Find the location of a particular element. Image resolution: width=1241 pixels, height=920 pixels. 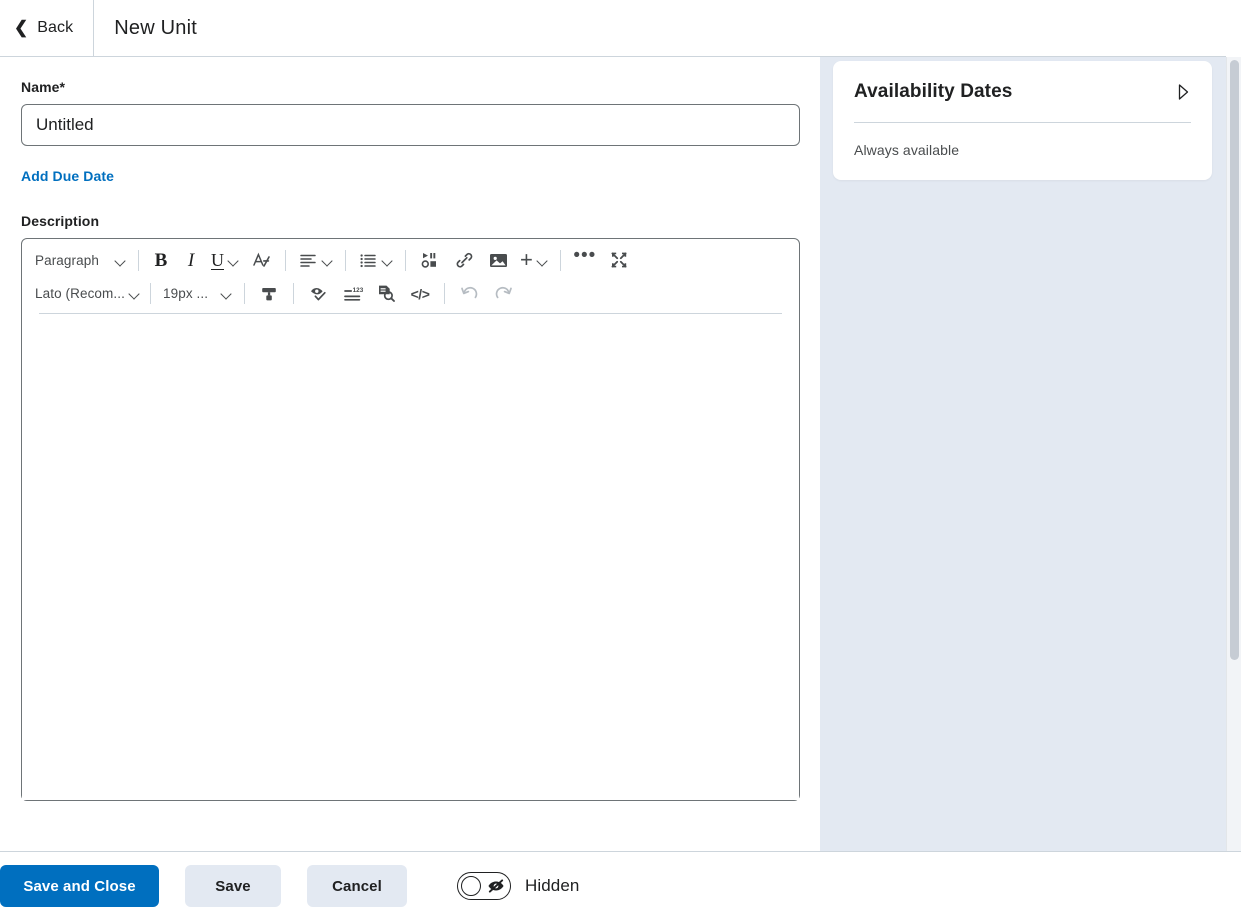

document-search-icon is located at coordinates (386, 293).